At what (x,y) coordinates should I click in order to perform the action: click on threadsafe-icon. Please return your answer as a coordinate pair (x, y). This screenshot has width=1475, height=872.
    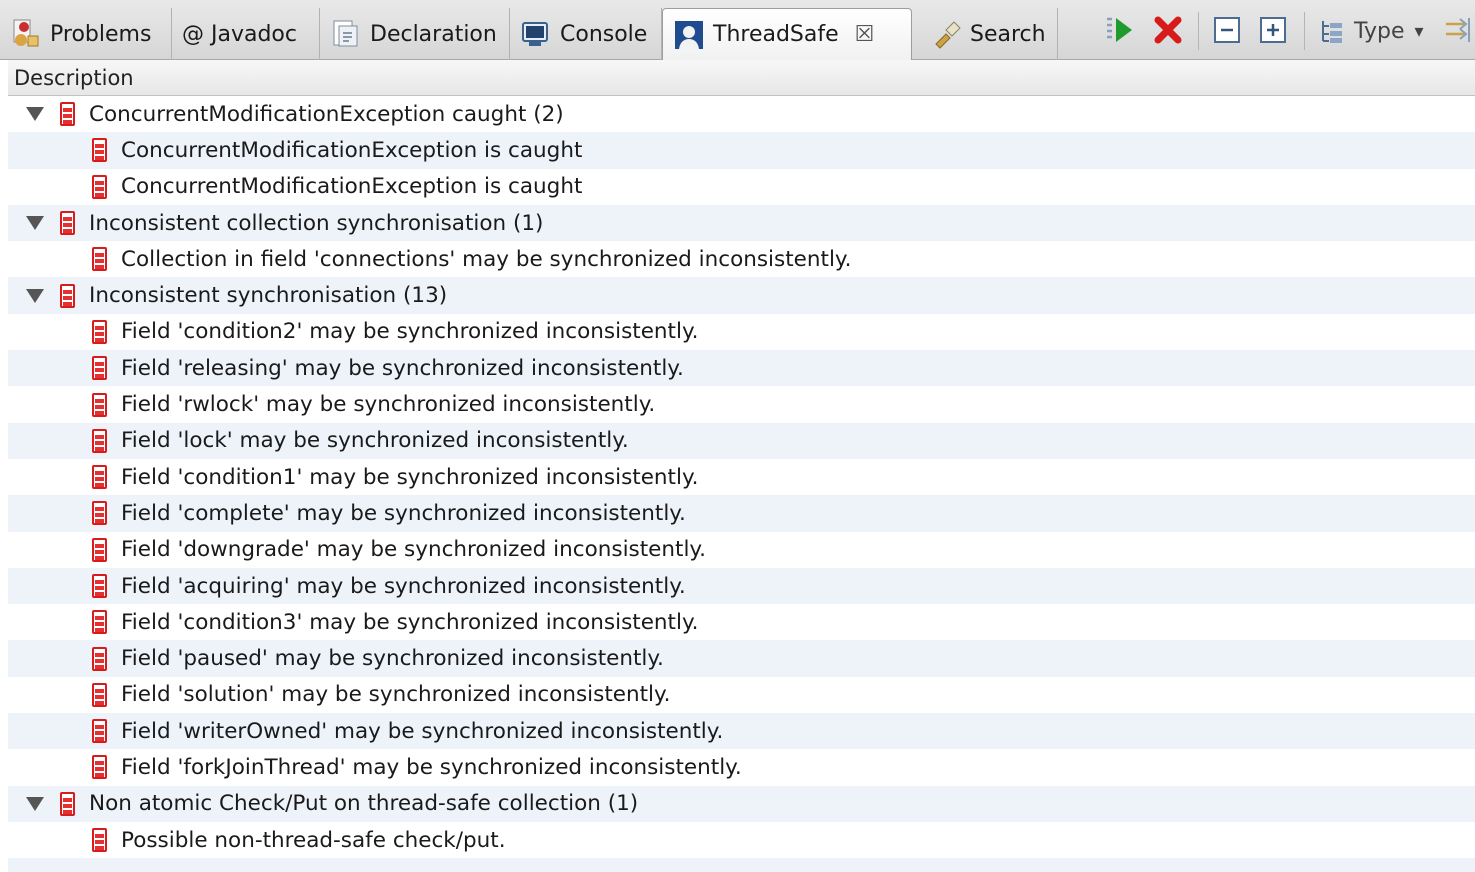
    Looking at the image, I should click on (689, 35).